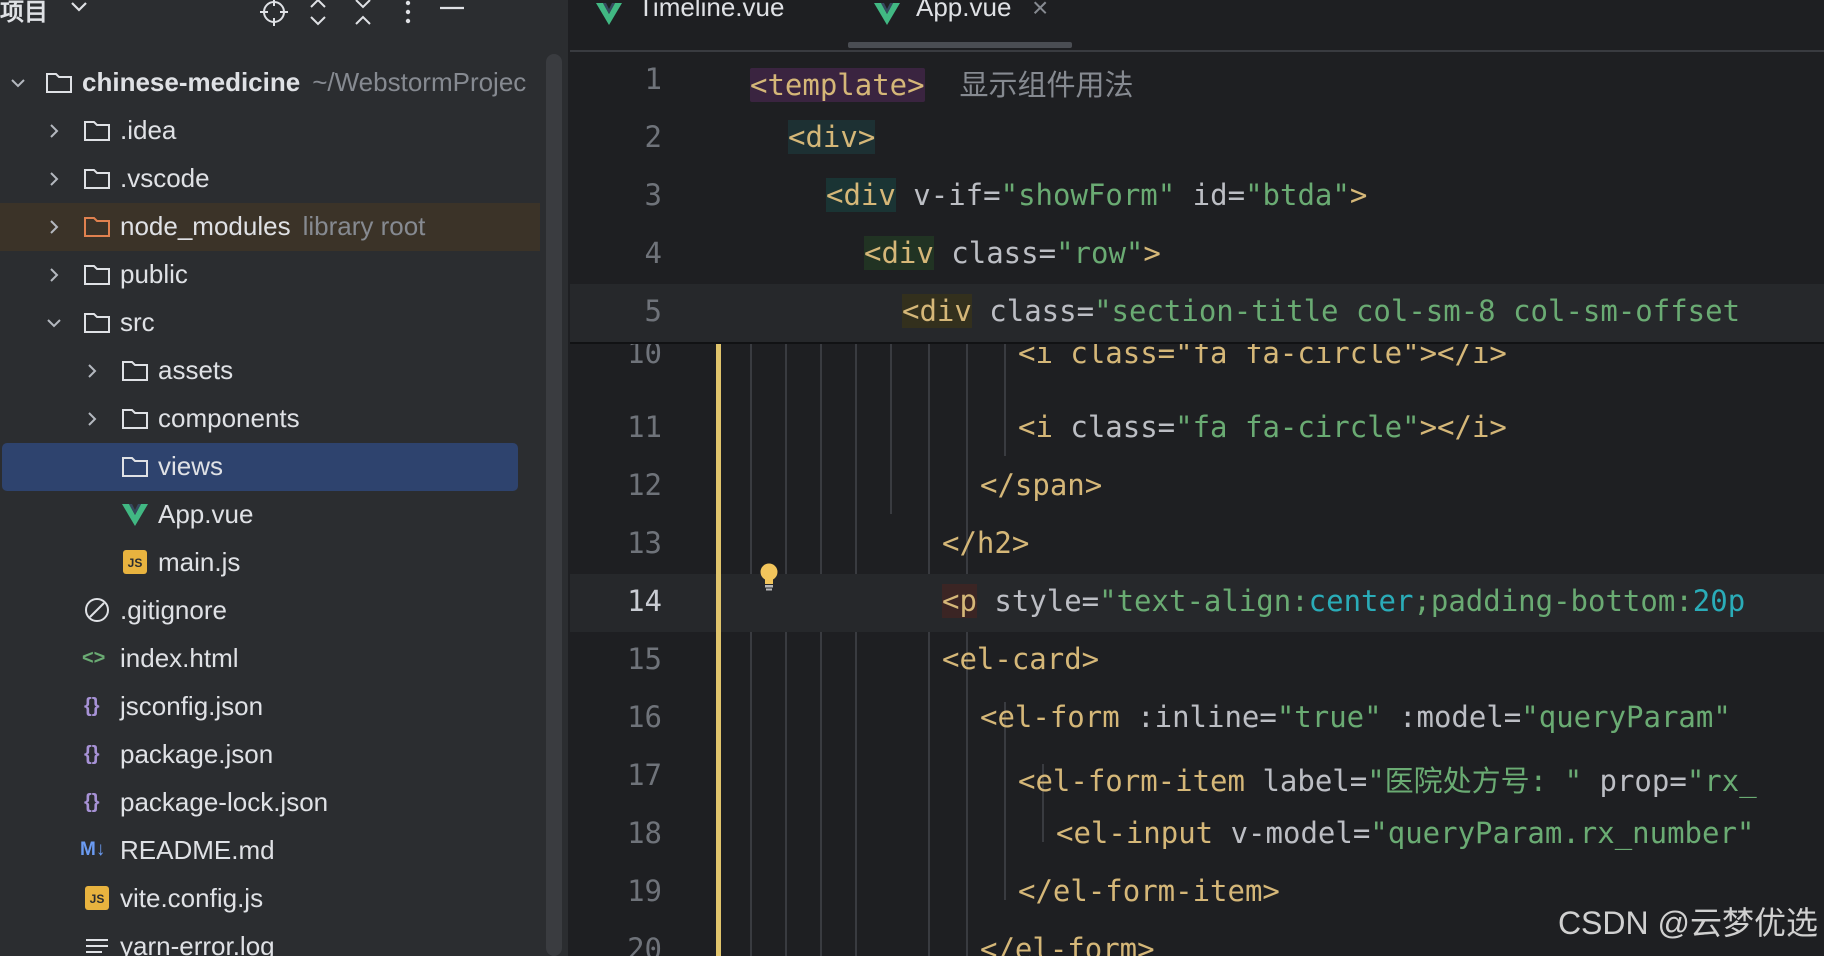 This screenshot has height=956, width=1824. I want to click on code-line: 12 </span>, so click(1197, 487).